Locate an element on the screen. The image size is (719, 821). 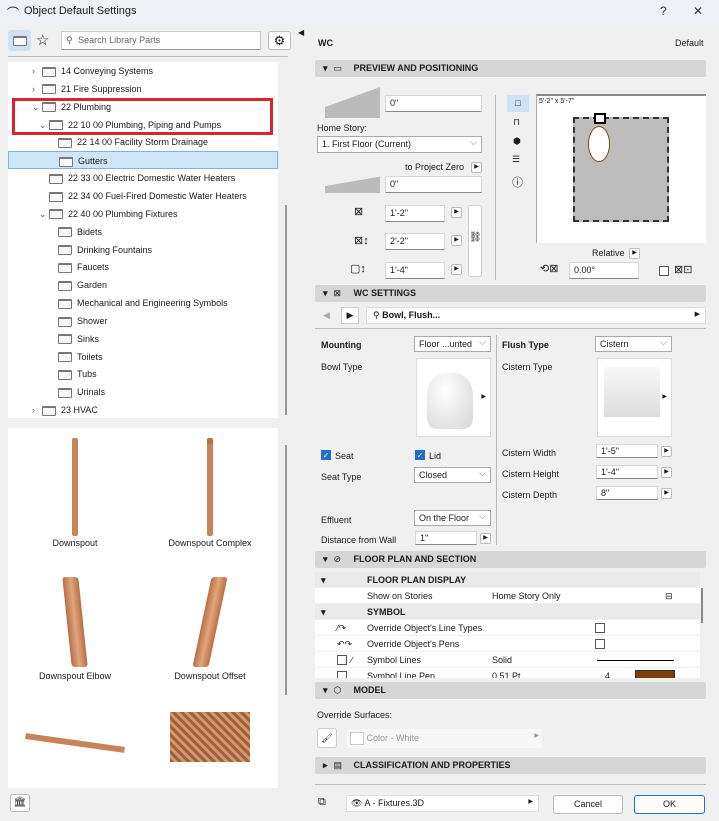
bowl-type-picker: ▶ is located at coordinates (453, 397).